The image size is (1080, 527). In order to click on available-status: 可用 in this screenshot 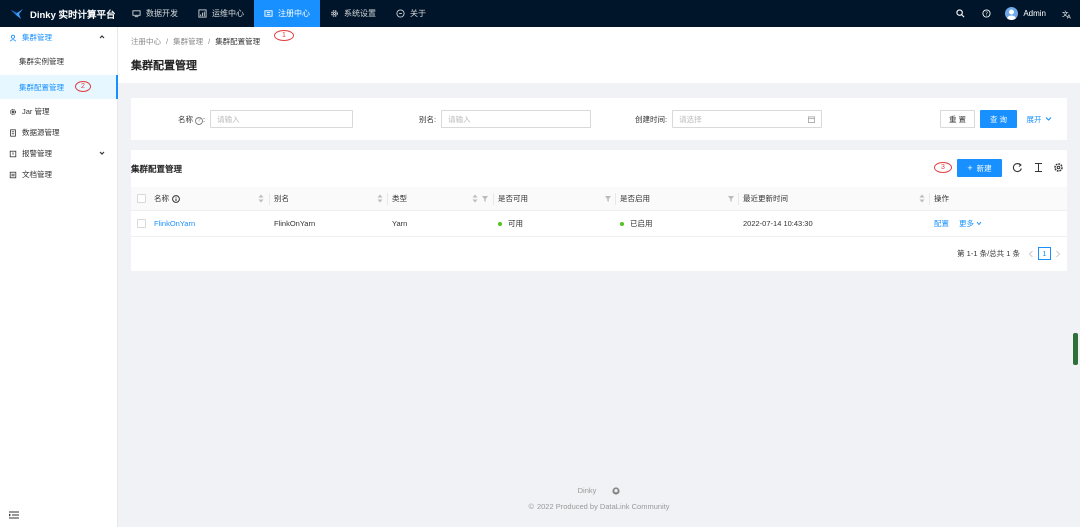, I will do `click(510, 223)`.